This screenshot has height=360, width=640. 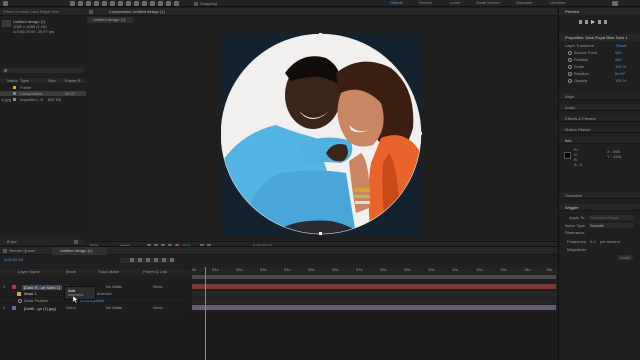 I want to click on camera-tool-icon, so click(x=104, y=3).